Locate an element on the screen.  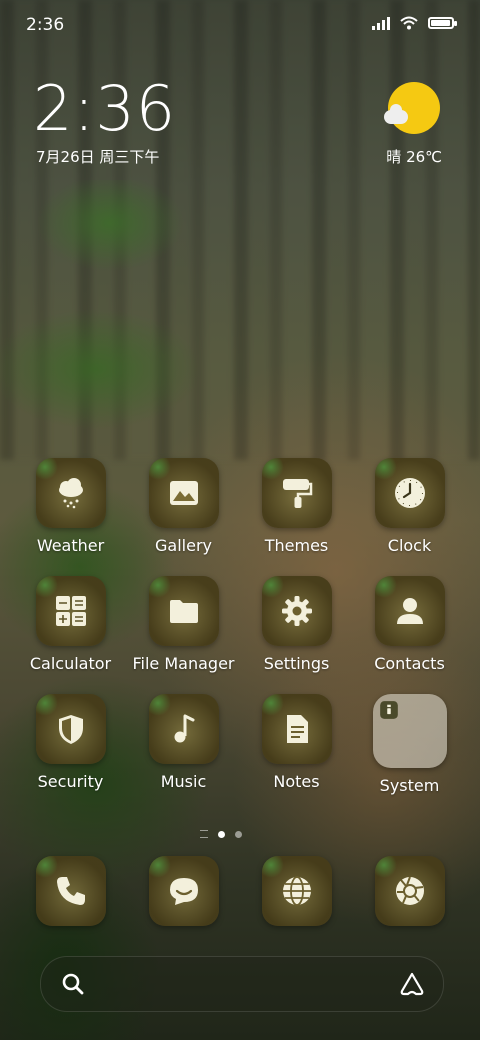
app-security: Security is located at coordinates (70, 744).